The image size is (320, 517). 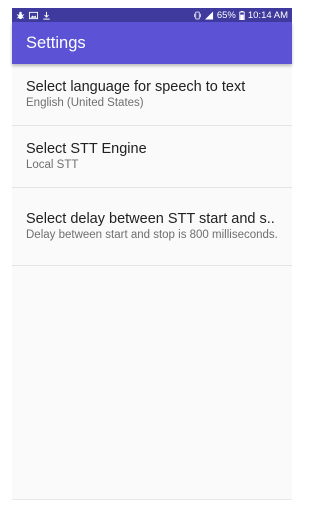 I want to click on pref-stt-engine: Select STT Engine Local STT, so click(x=152, y=157).